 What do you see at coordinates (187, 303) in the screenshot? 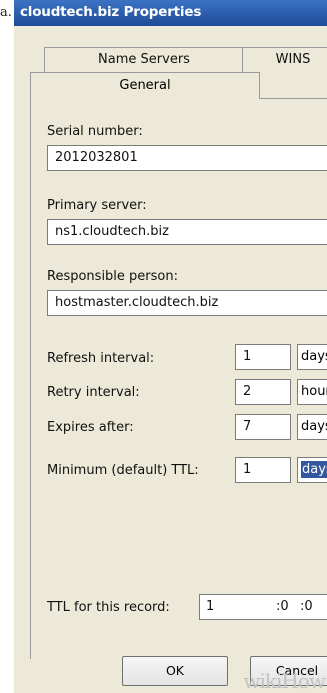
I see `responsible-person-input: hostmaster.cloudtech.biz` at bounding box center [187, 303].